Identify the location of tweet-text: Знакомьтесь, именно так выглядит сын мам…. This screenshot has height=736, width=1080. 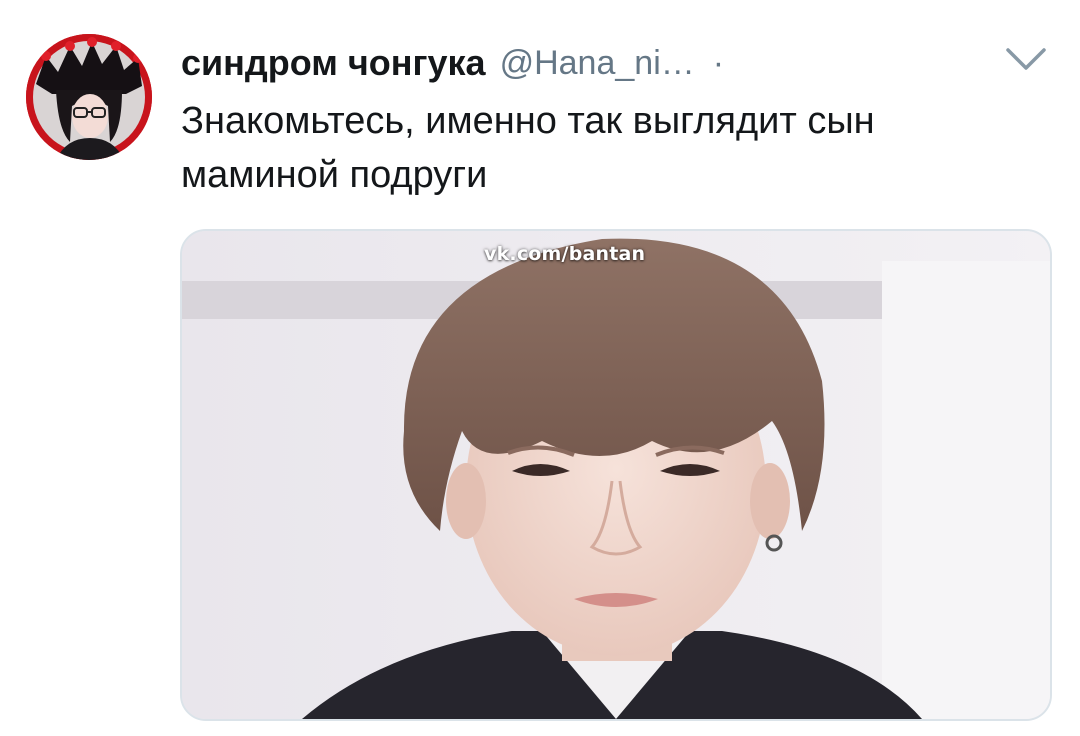
(528, 148).